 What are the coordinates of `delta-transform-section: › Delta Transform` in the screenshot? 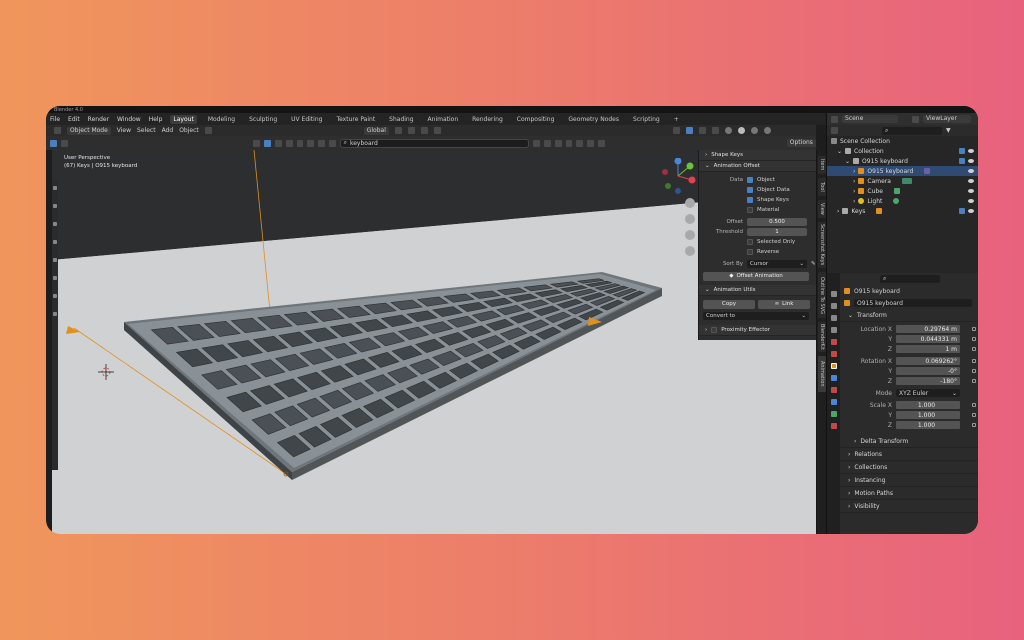 It's located at (909, 441).